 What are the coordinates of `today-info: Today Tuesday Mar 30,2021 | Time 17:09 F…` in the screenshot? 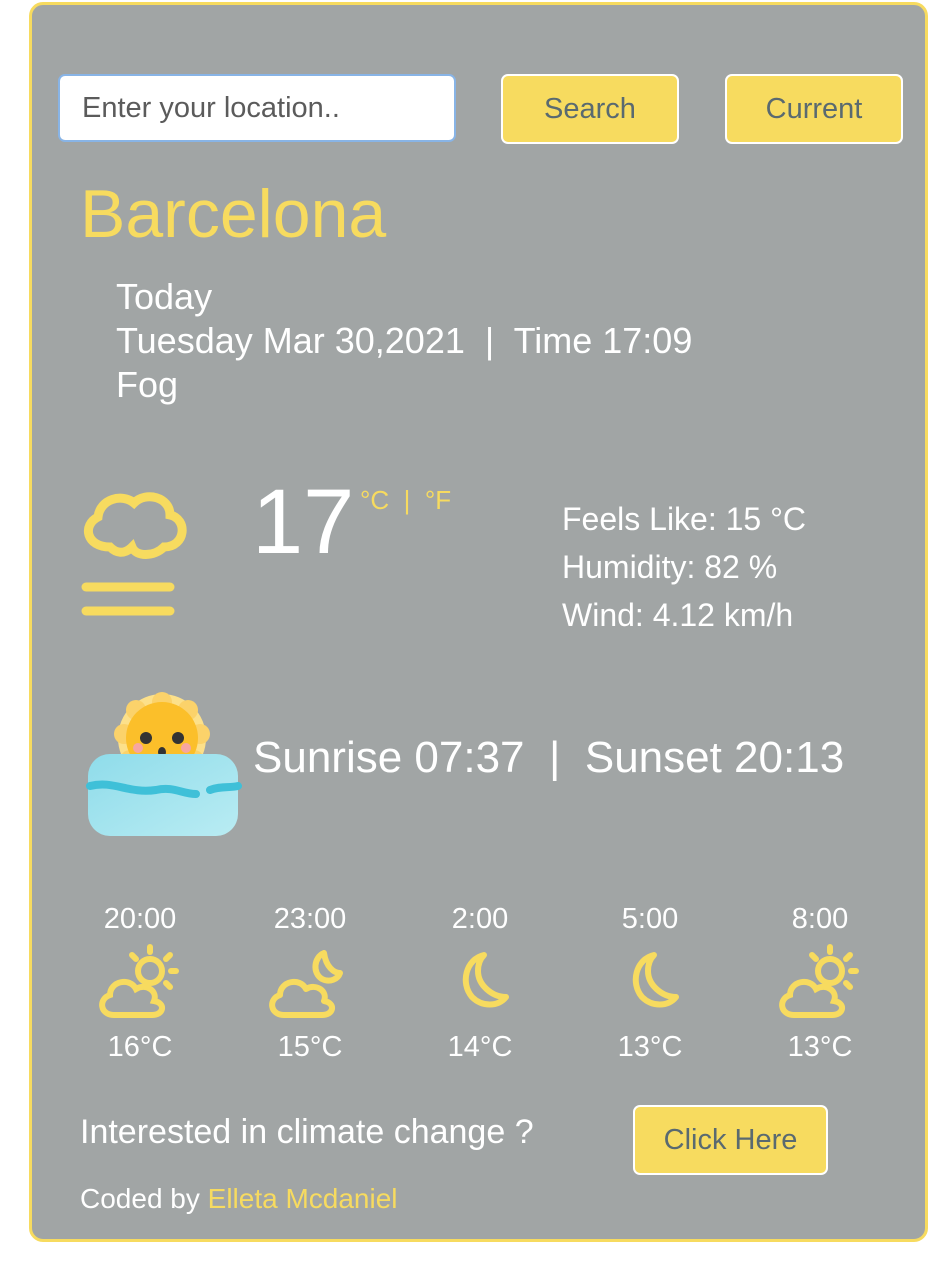 It's located at (404, 341).